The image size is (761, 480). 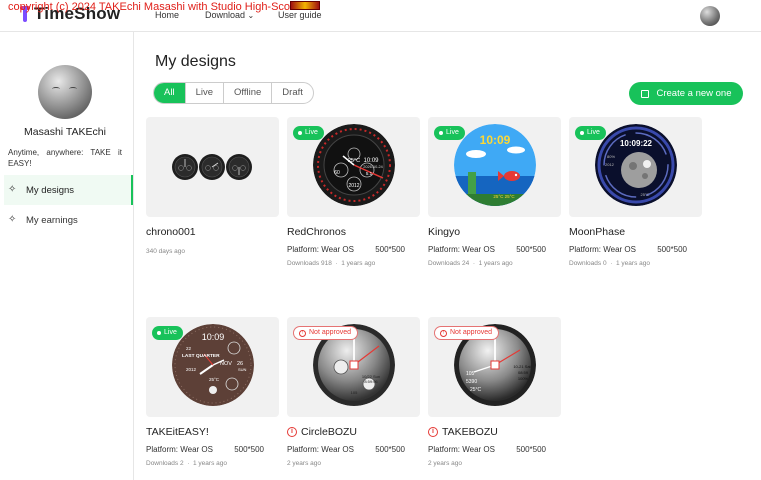 I want to click on tab-all: All, so click(x=169, y=93).